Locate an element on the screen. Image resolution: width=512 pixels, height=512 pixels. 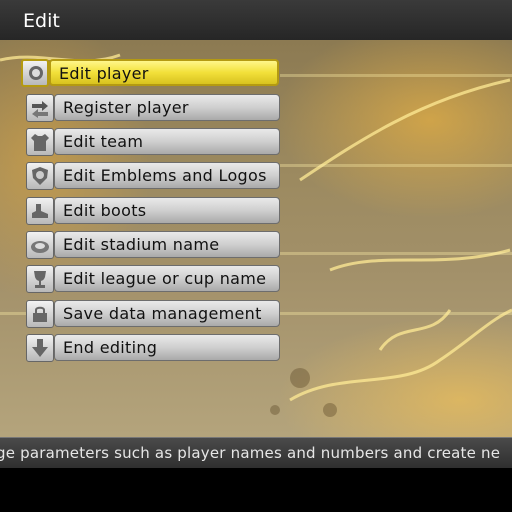
menu-item-edit-player: Edit player is located at coordinates (148, 72).